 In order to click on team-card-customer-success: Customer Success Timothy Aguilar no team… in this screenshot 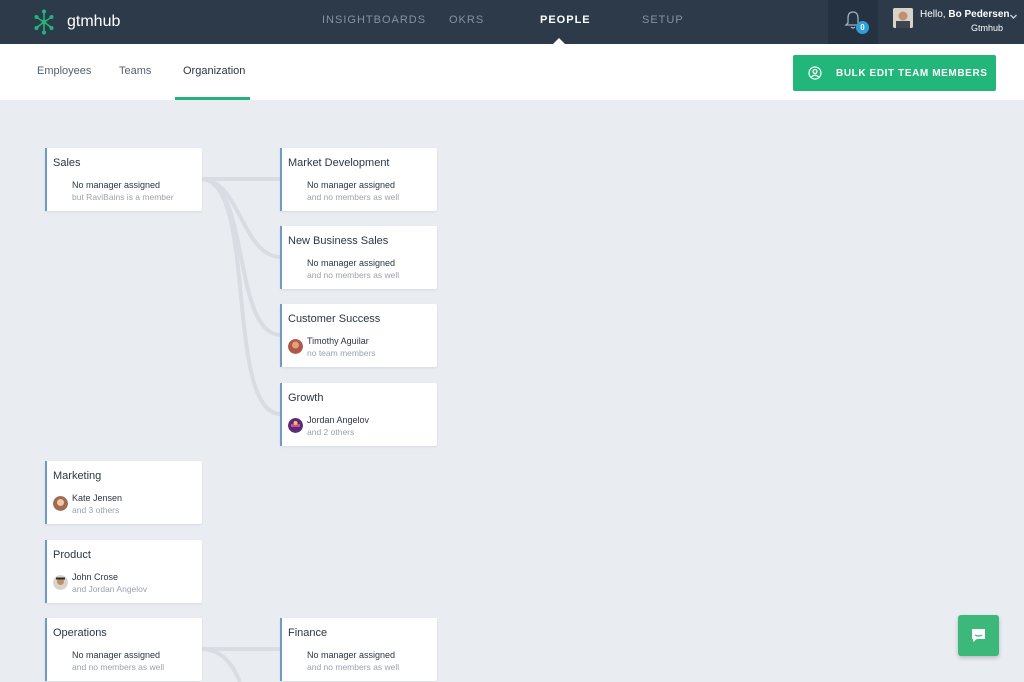, I will do `click(358, 335)`.